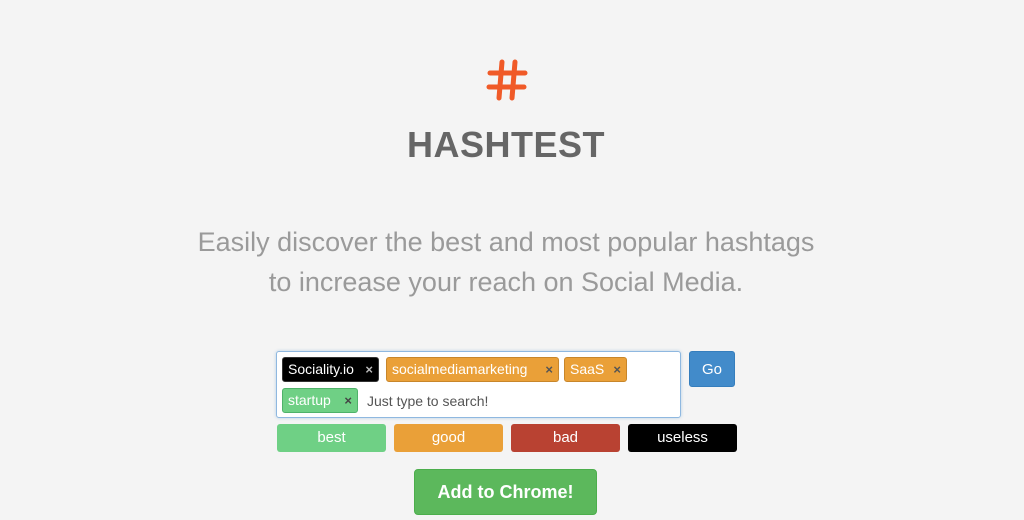  I want to click on tagline-line-2: to increase your reach on Social Media., so click(506, 282).